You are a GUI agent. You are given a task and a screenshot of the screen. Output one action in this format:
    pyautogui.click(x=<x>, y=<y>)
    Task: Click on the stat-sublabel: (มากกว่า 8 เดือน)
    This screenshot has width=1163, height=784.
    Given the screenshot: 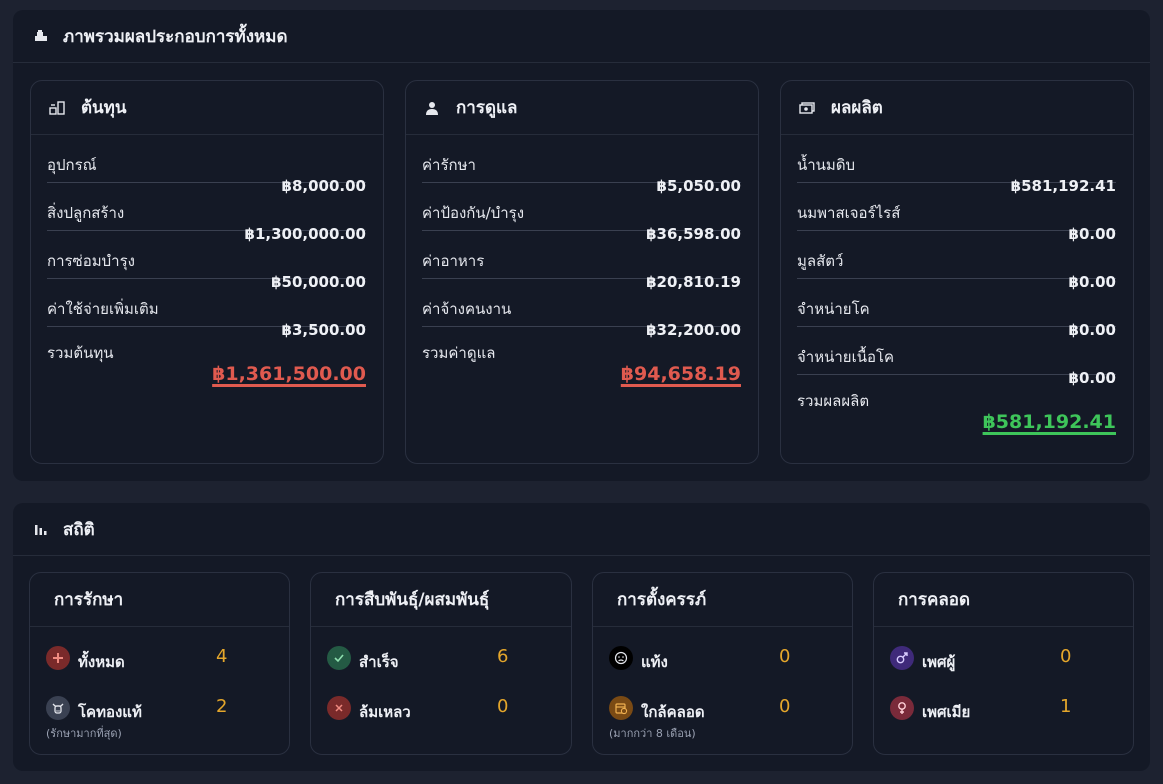 What is the action you would take?
    pyautogui.click(x=652, y=733)
    